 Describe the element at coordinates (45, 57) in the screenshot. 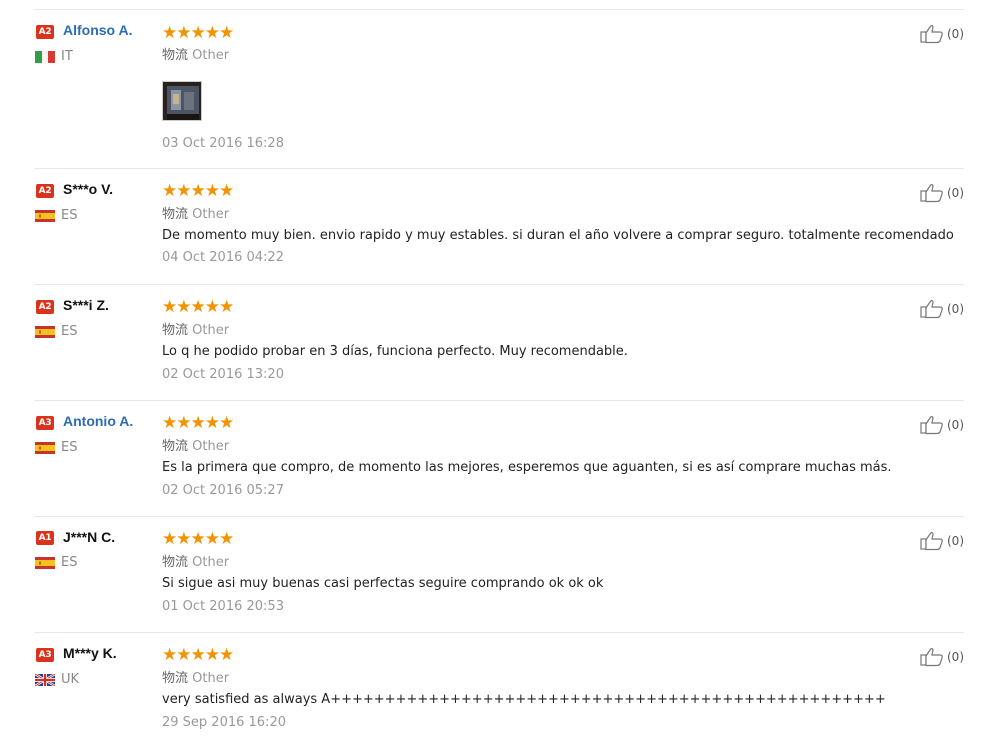

I see `italy-flag-icon` at that location.